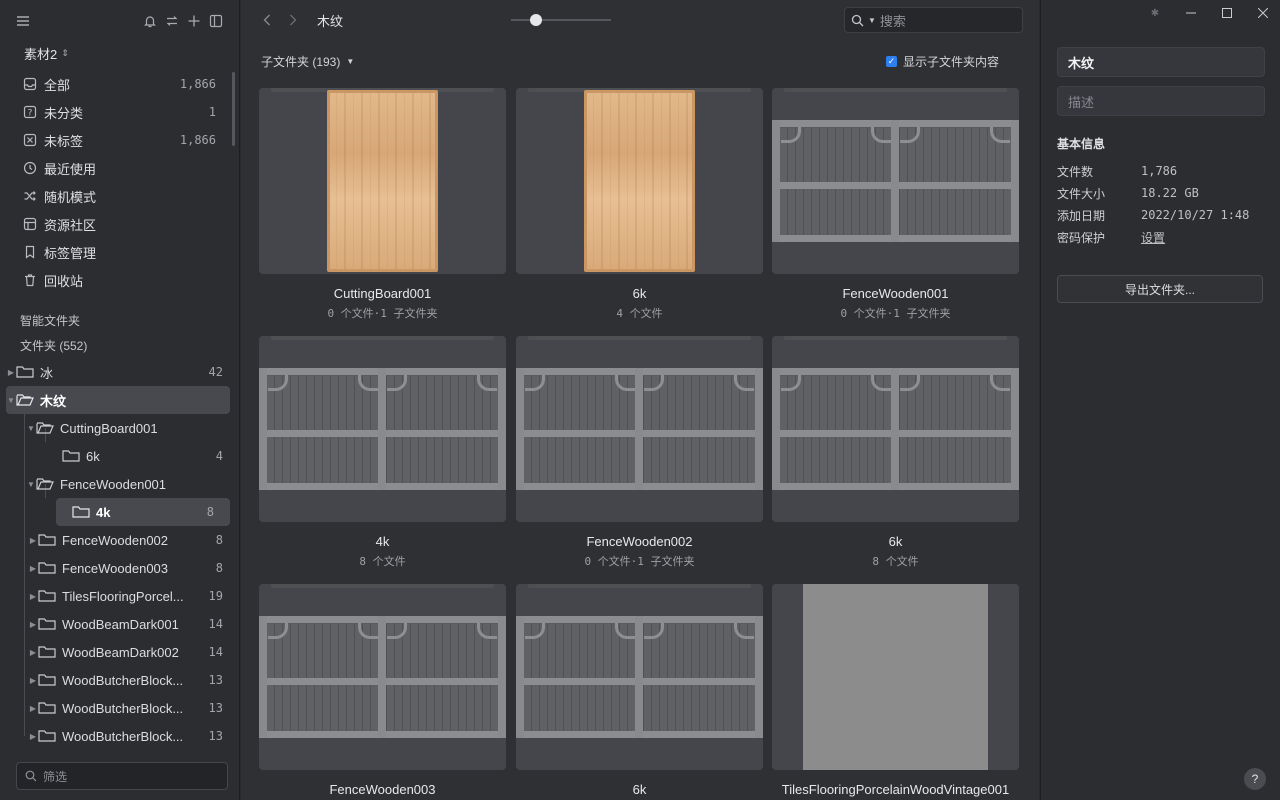 The width and height of the screenshot is (1280, 800). What do you see at coordinates (119, 84) in the screenshot?
I see `nav-all: 全部 1,866` at bounding box center [119, 84].